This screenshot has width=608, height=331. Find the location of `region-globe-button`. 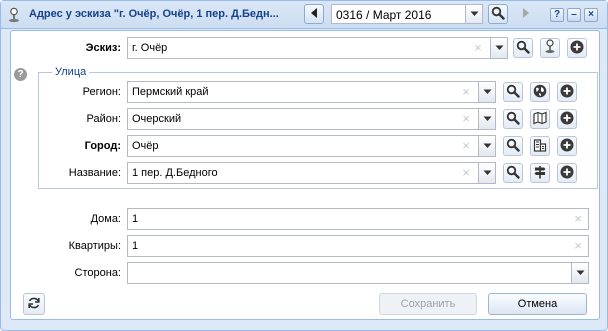

region-globe-button is located at coordinates (540, 92).